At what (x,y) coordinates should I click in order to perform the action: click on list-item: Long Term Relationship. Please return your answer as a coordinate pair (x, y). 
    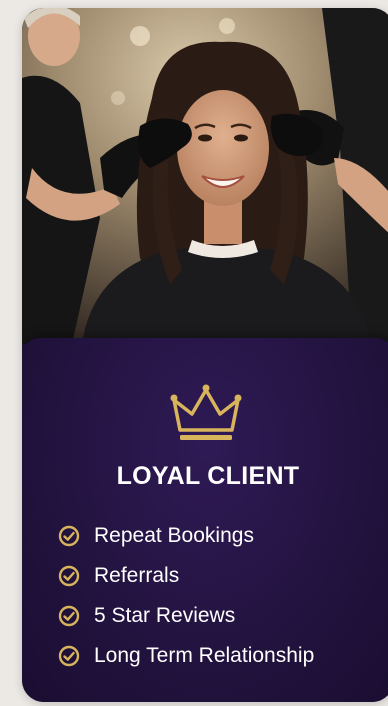
    Looking at the image, I should click on (186, 656).